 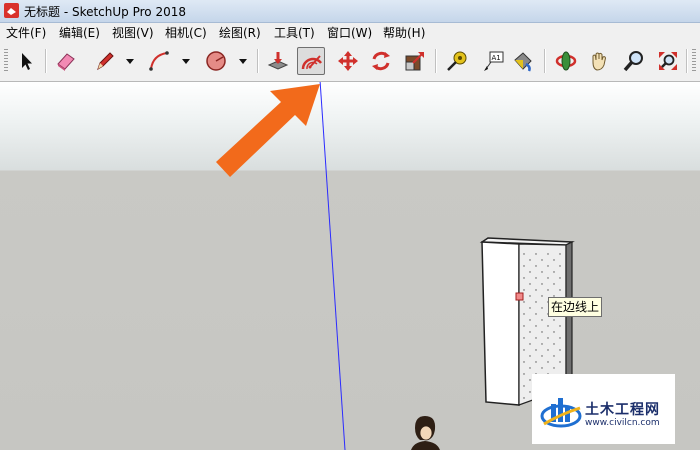 I want to click on title-bar: 无标题 - SketchUp Pro 2018, so click(x=350, y=11).